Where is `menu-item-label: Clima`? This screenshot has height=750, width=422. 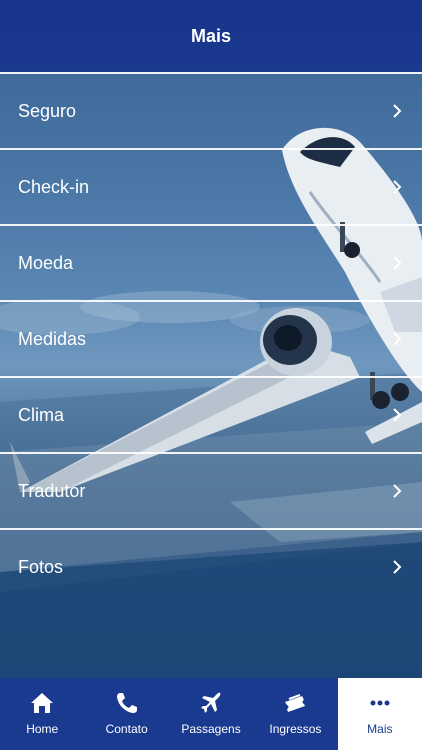
menu-item-label: Clima is located at coordinates (41, 414).